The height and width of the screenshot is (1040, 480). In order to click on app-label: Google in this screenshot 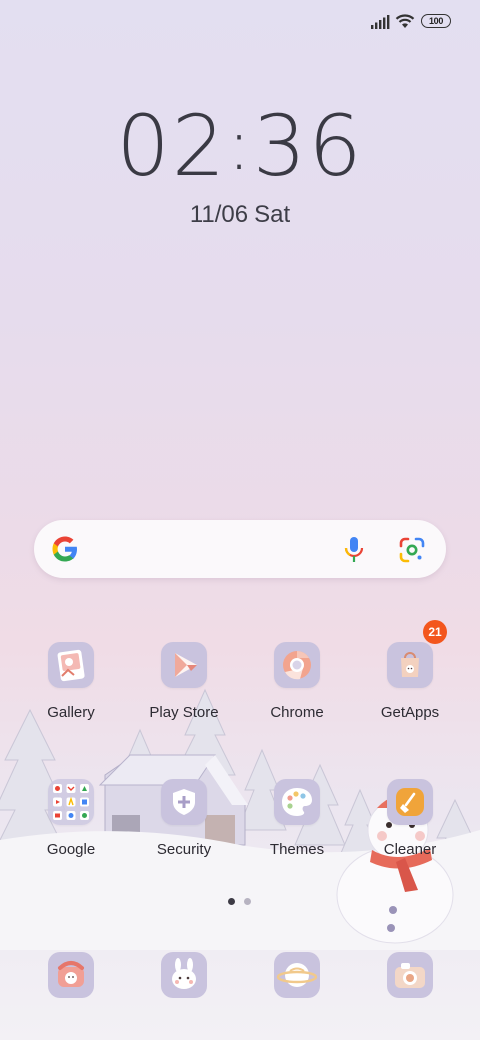, I will do `click(71, 849)`.